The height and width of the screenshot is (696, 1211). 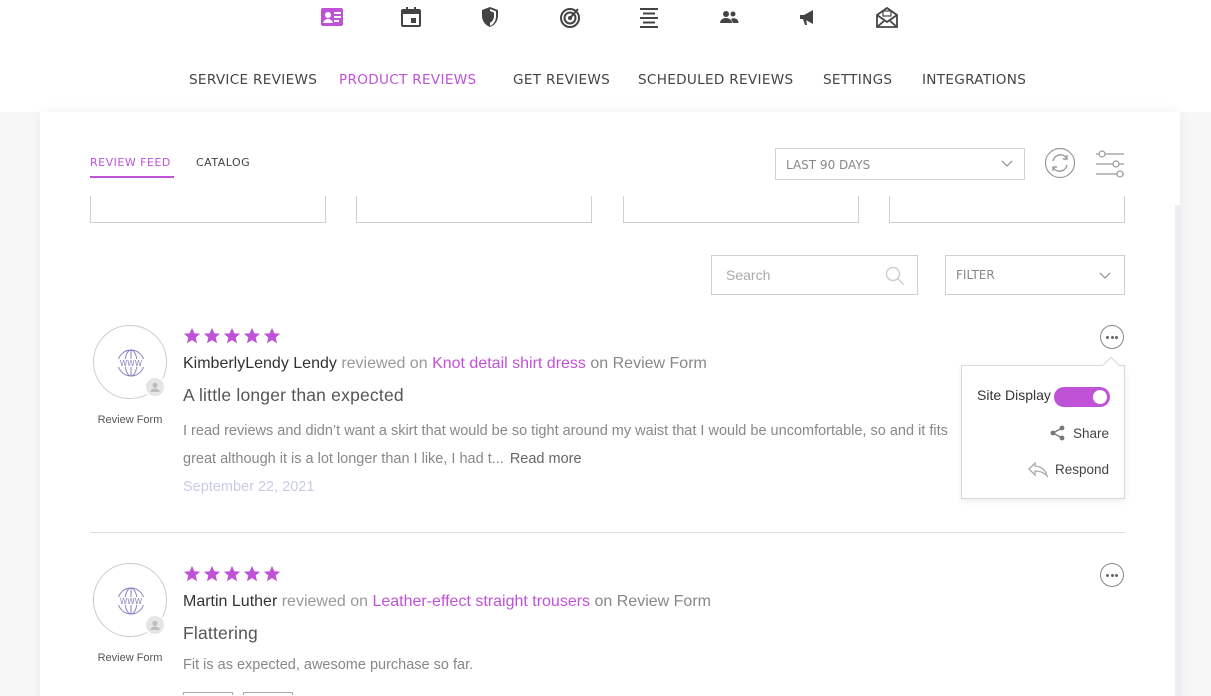 I want to click on respond-label: Respond, so click(x=1081, y=469).